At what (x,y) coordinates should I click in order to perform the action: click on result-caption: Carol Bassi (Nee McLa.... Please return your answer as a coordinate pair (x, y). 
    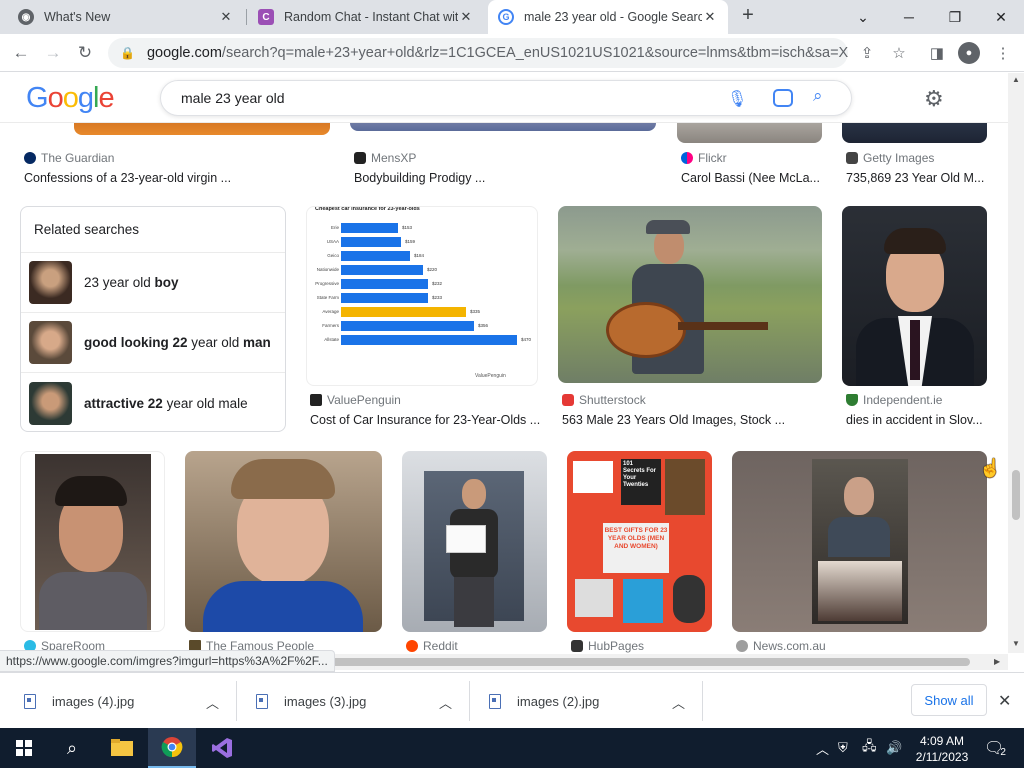
    Looking at the image, I should click on (753, 178).